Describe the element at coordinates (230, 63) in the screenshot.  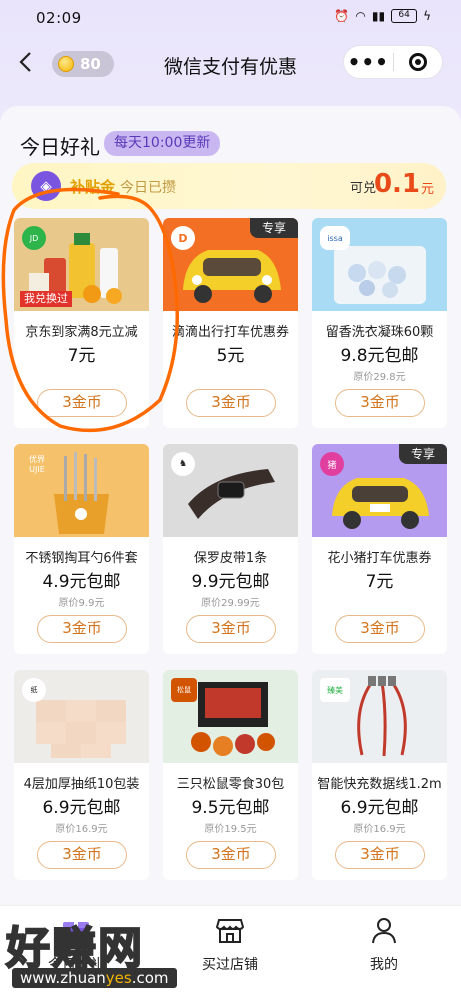
I see `header: 80 微信支付有优惠 •••` at that location.